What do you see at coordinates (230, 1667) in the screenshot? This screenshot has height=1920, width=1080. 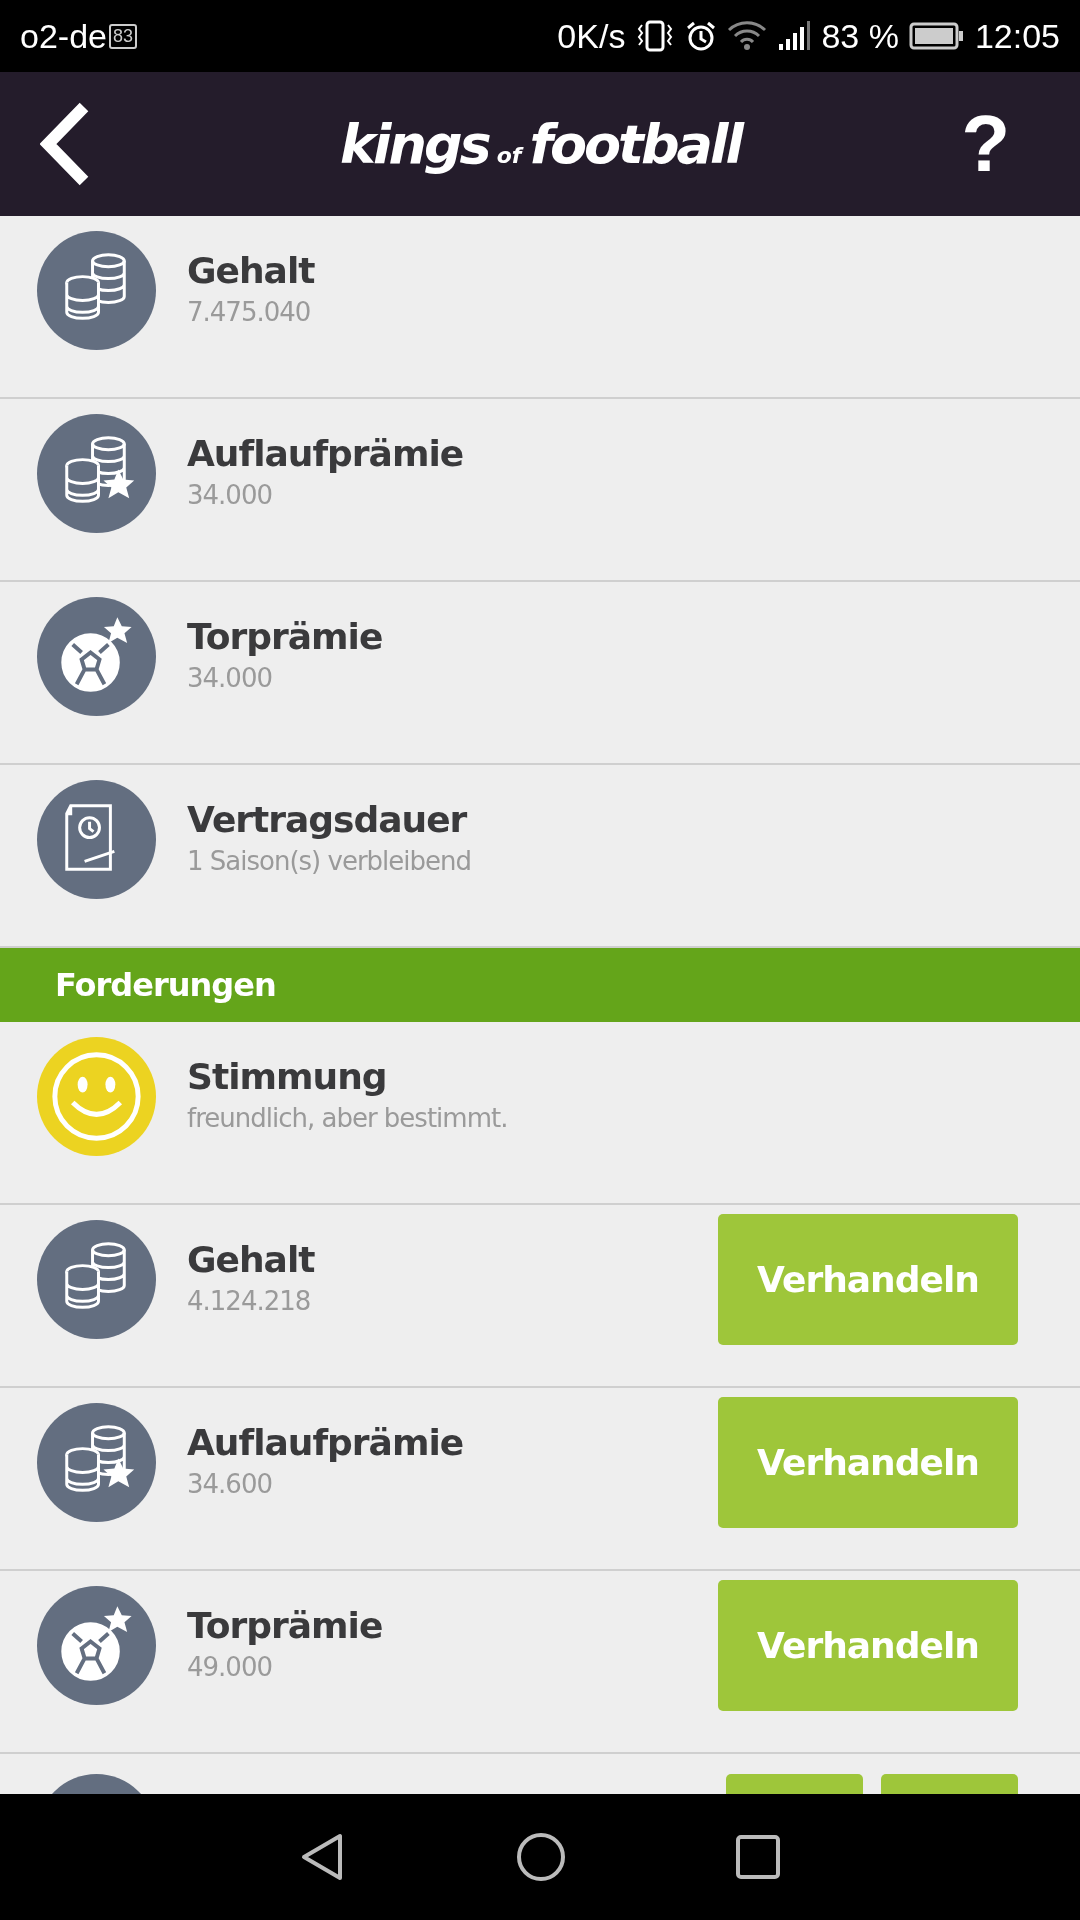 I see `row-value: 49.000` at bounding box center [230, 1667].